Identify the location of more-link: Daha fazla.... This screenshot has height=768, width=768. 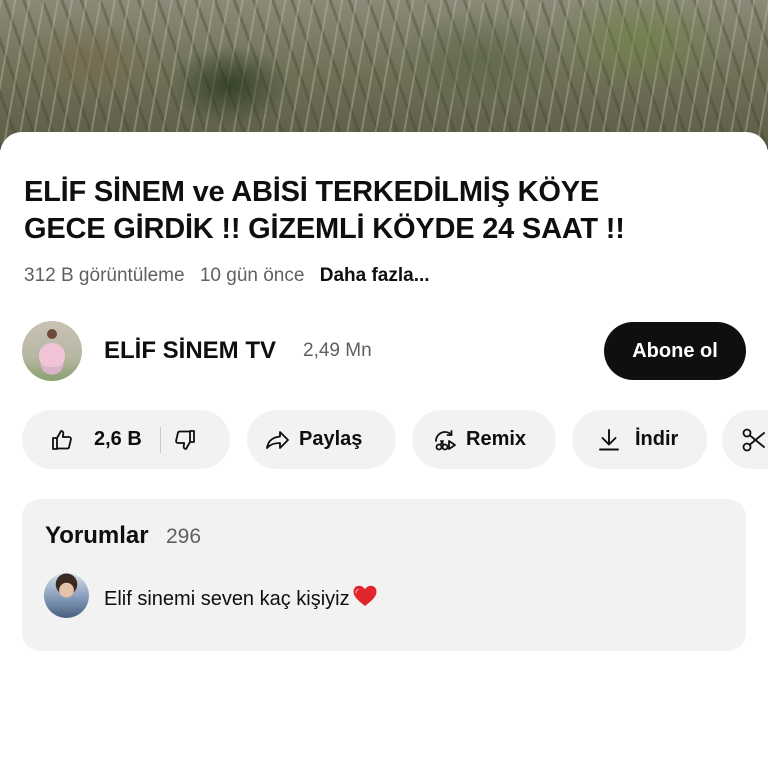
(375, 275).